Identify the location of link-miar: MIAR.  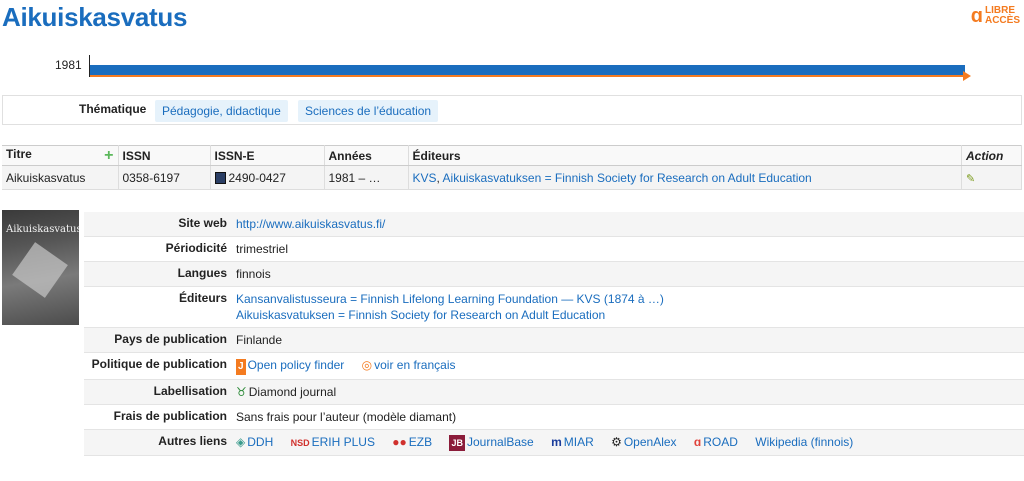
(579, 442).